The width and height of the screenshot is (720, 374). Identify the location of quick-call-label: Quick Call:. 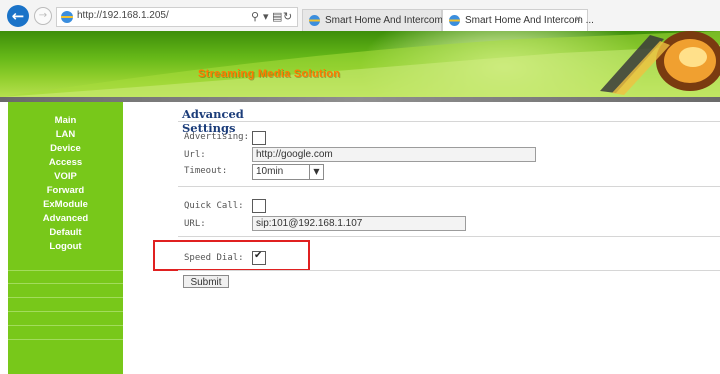
(214, 206).